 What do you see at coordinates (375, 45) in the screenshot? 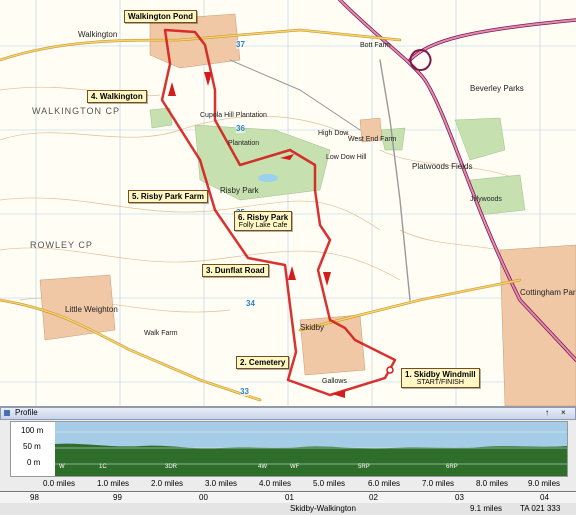
I see `place-bott-farm: Bott Farm` at bounding box center [375, 45].